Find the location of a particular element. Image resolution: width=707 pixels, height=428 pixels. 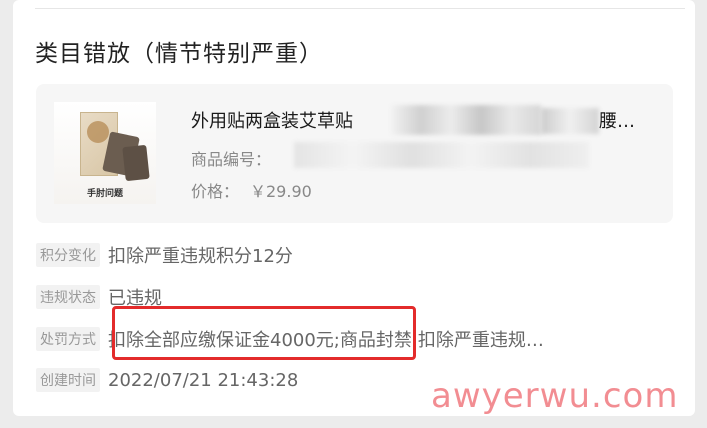

detail-value: 2022/07/21 21:43:28 is located at coordinates (203, 380).